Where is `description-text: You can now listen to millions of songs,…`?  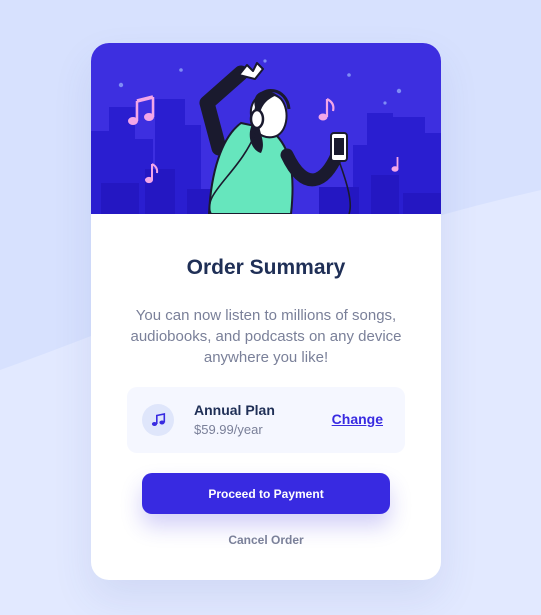 description-text: You can now listen to millions of songs,… is located at coordinates (266, 336).